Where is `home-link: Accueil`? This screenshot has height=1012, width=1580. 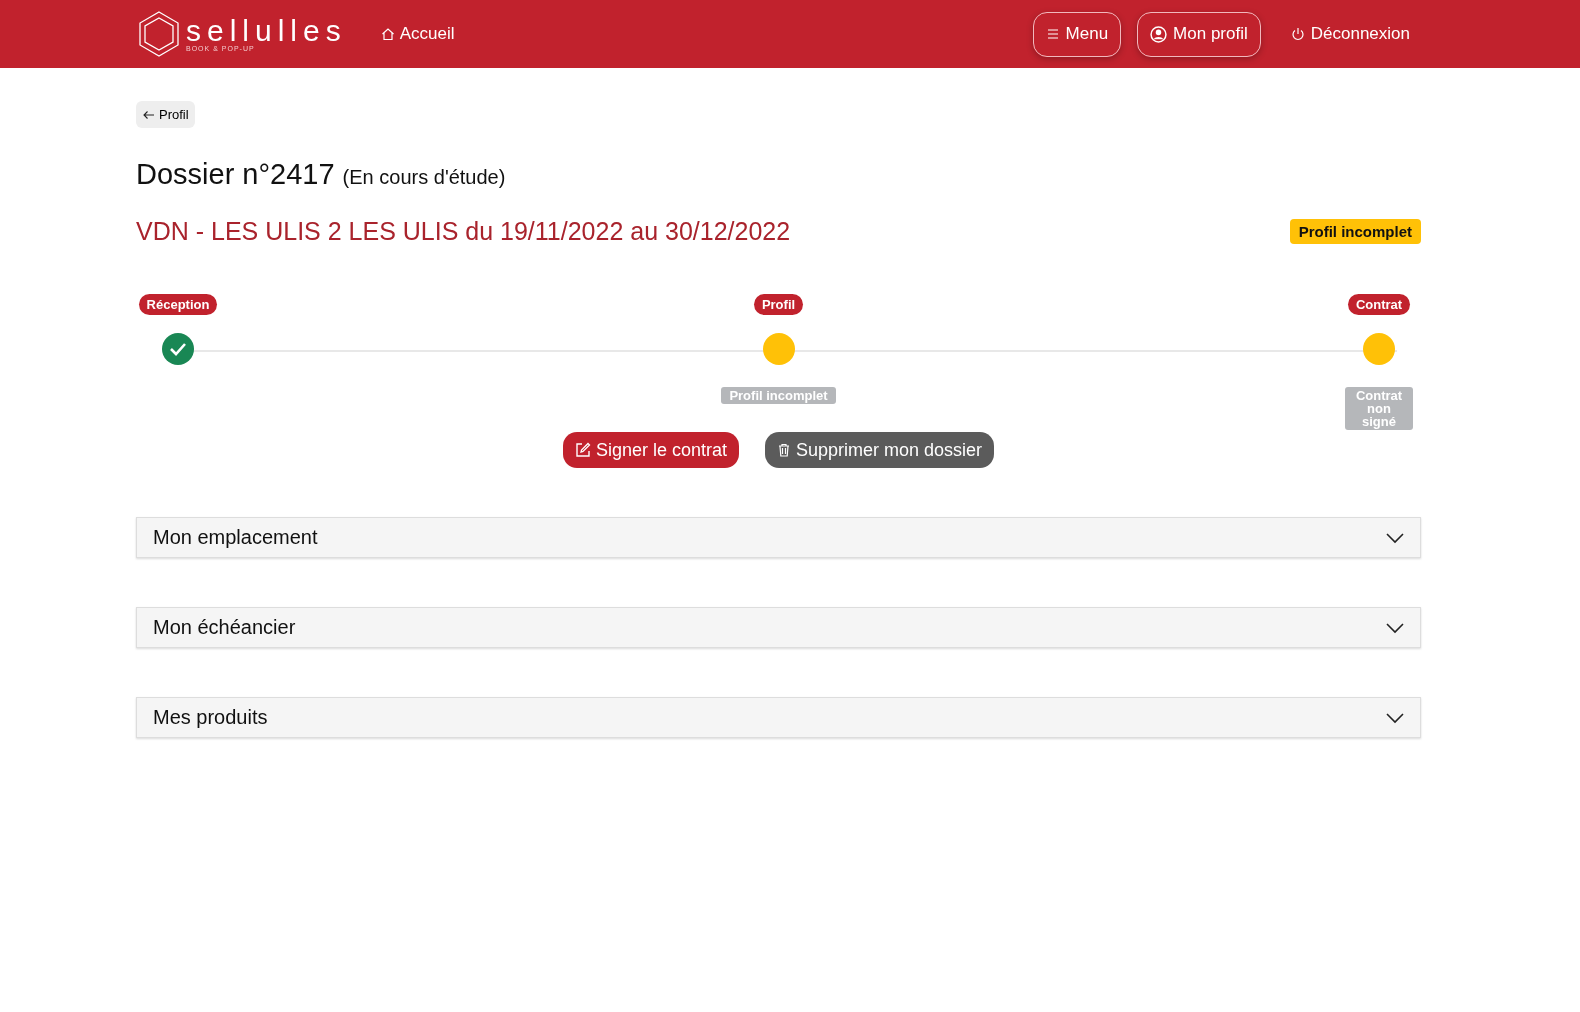 home-link: Accueil is located at coordinates (417, 34).